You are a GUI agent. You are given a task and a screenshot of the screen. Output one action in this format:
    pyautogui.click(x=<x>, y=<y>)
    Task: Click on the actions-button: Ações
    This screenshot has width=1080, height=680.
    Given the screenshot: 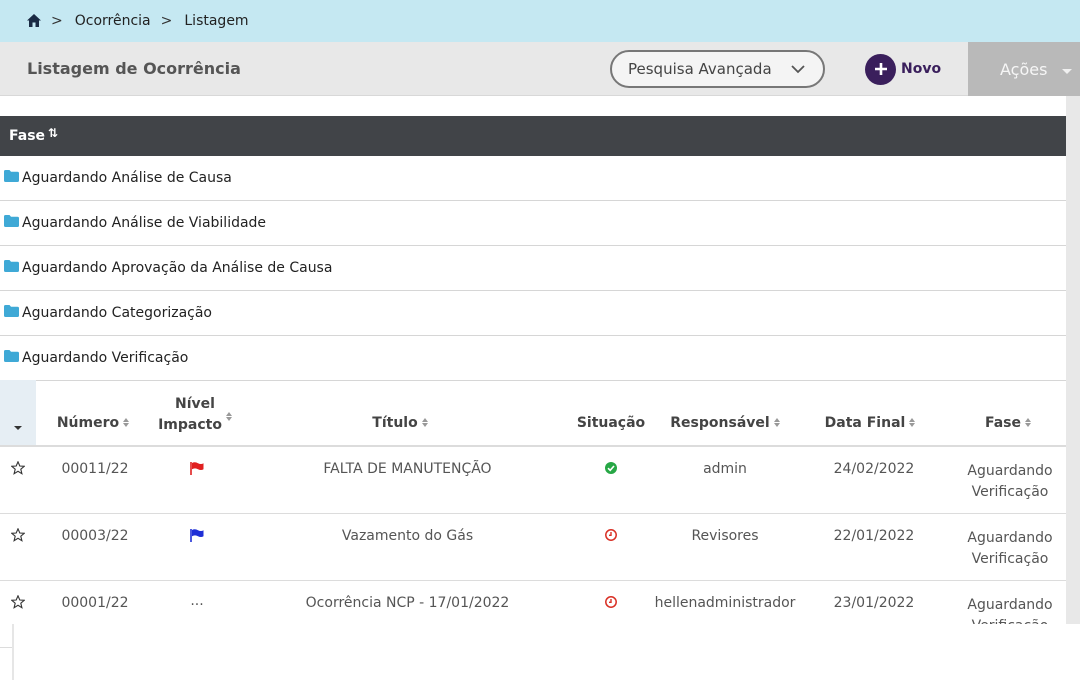 What is the action you would take?
    pyautogui.click(x=1024, y=69)
    